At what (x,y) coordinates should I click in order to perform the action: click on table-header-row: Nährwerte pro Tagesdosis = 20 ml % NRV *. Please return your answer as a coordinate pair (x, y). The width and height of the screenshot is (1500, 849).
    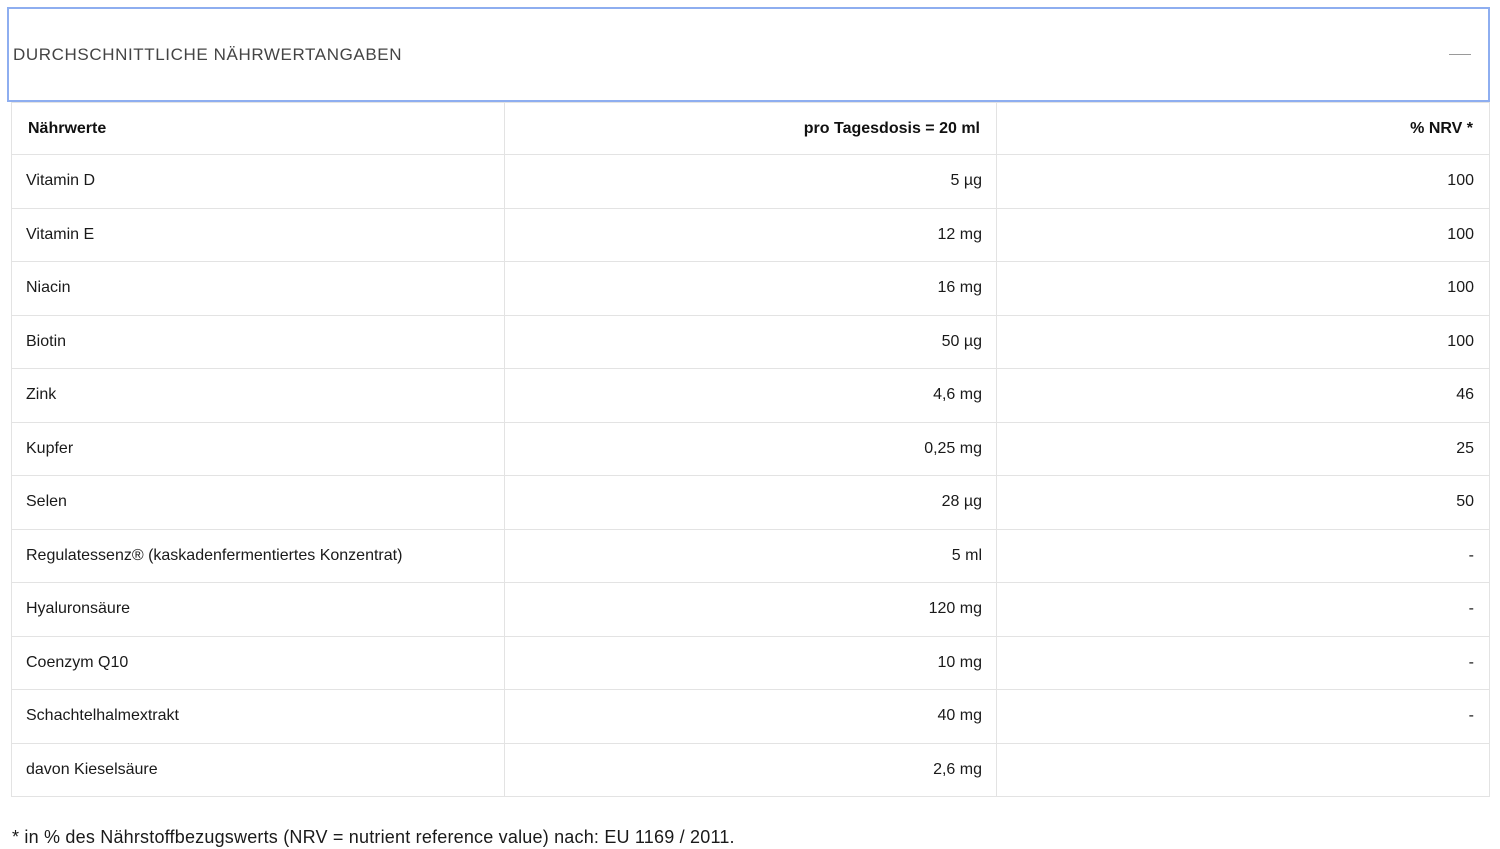
    Looking at the image, I should click on (750, 128).